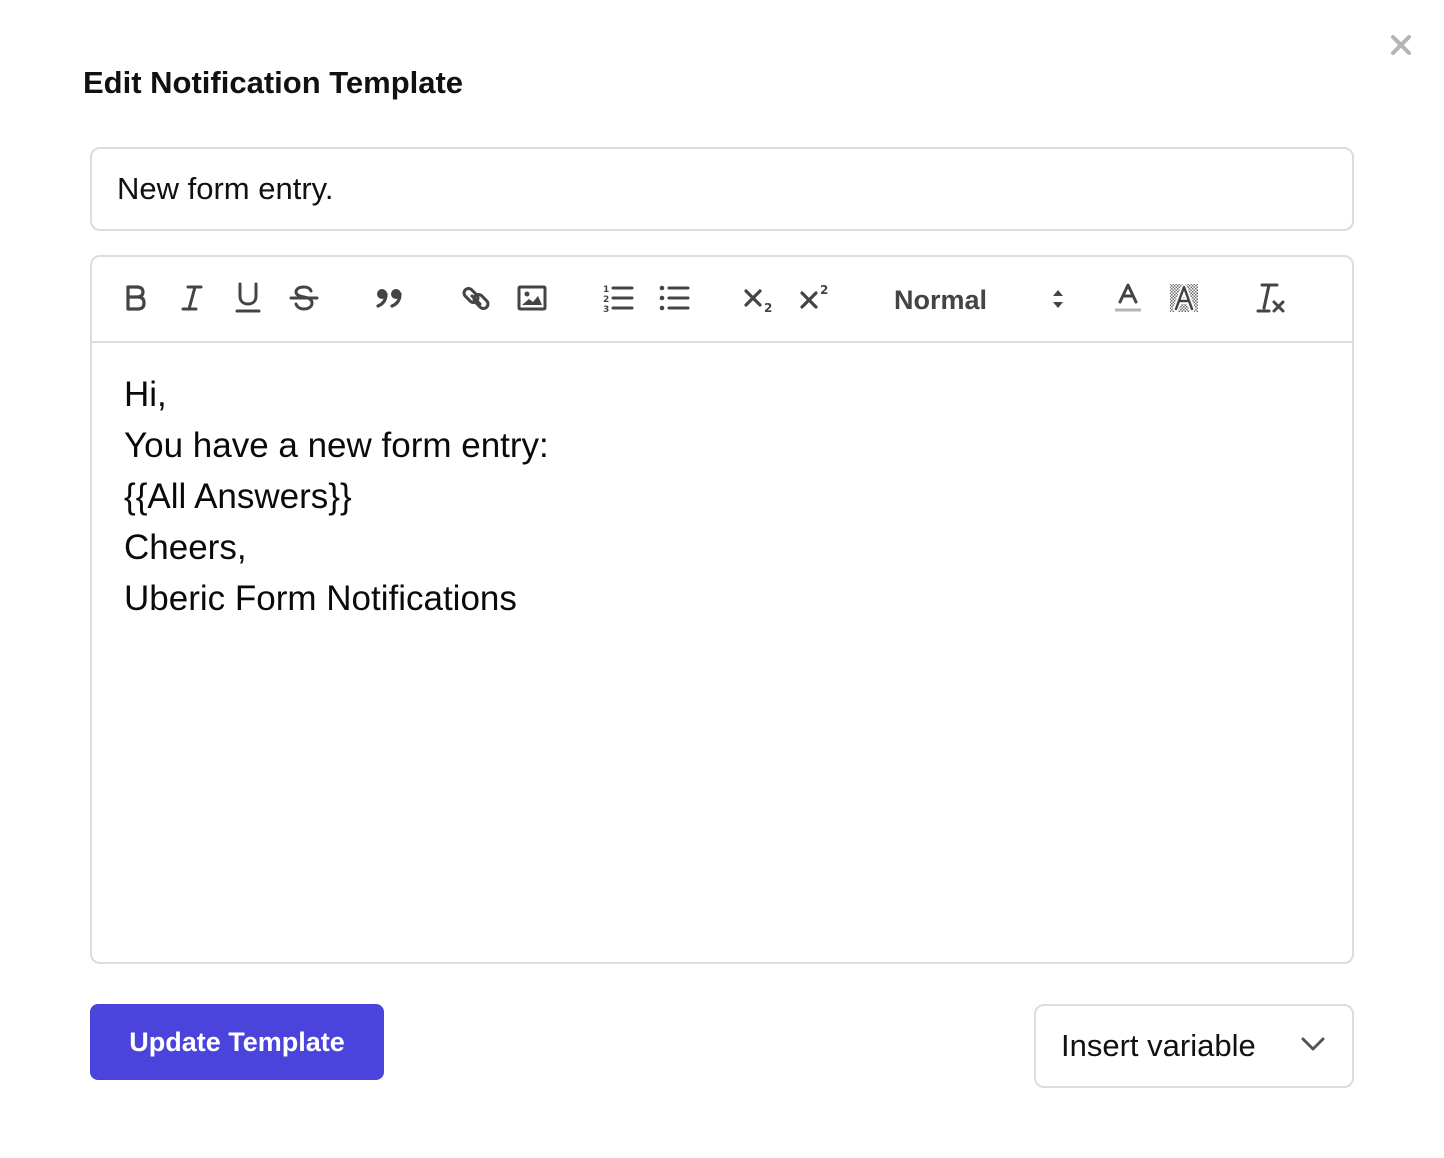 Image resolution: width=1444 pixels, height=1158 pixels. I want to click on bold-icon, so click(136, 298).